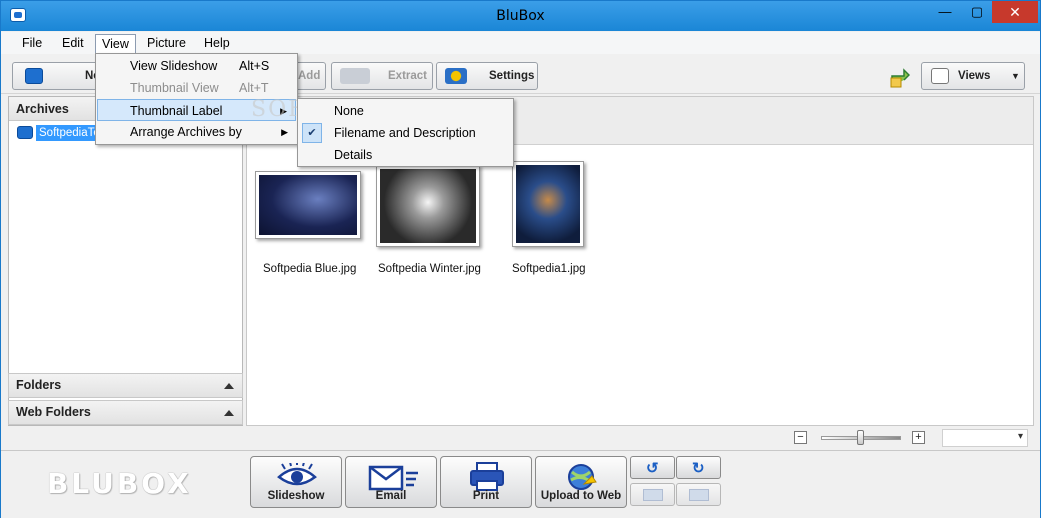 Image resolution: width=1041 pixels, height=518 pixels. What do you see at coordinates (119, 483) in the screenshot?
I see `blubox-logo: BLUBOX` at bounding box center [119, 483].